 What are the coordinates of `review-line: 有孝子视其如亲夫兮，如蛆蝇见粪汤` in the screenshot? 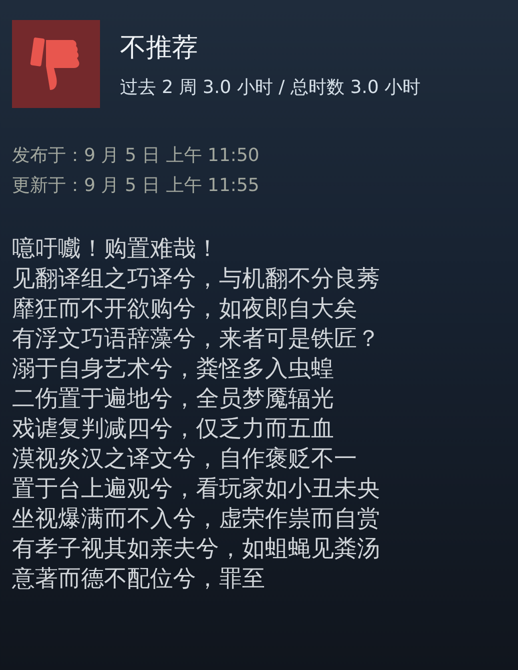 It's located at (196, 549).